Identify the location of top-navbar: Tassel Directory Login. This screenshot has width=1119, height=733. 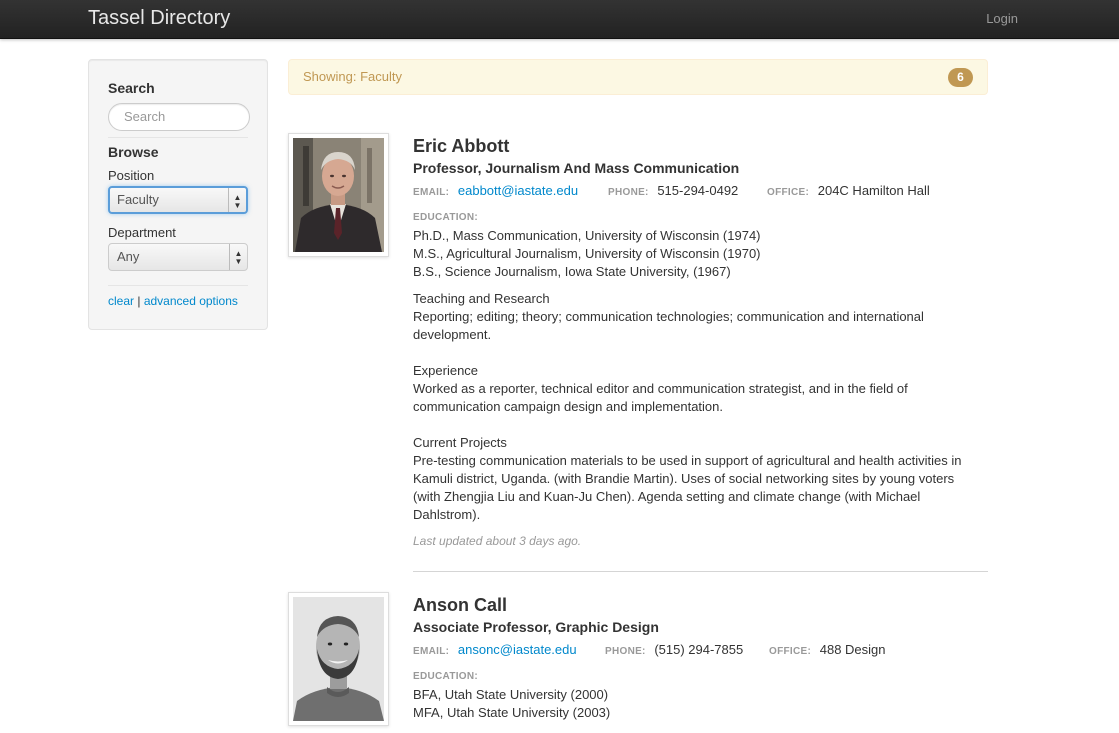
(559, 19).